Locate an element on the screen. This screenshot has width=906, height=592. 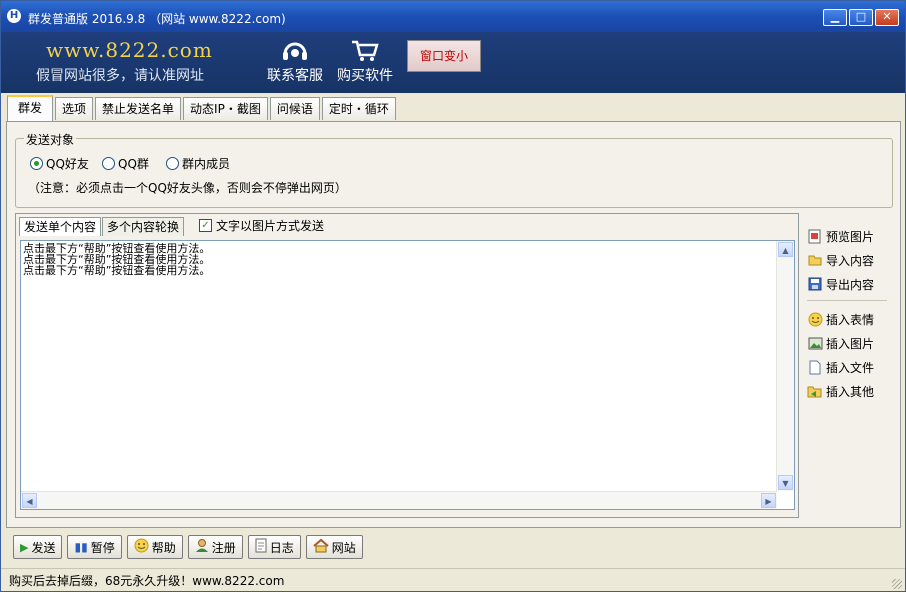
radio-qq-friends: QQ好友 is located at coordinates (59, 163).